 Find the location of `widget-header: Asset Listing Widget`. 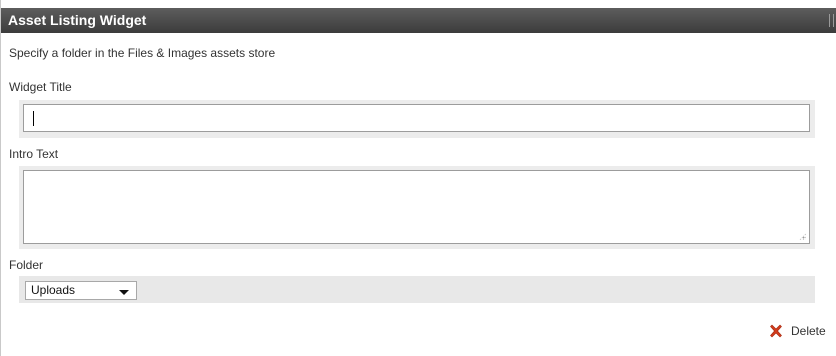

widget-header: Asset Listing Widget is located at coordinates (418, 20).